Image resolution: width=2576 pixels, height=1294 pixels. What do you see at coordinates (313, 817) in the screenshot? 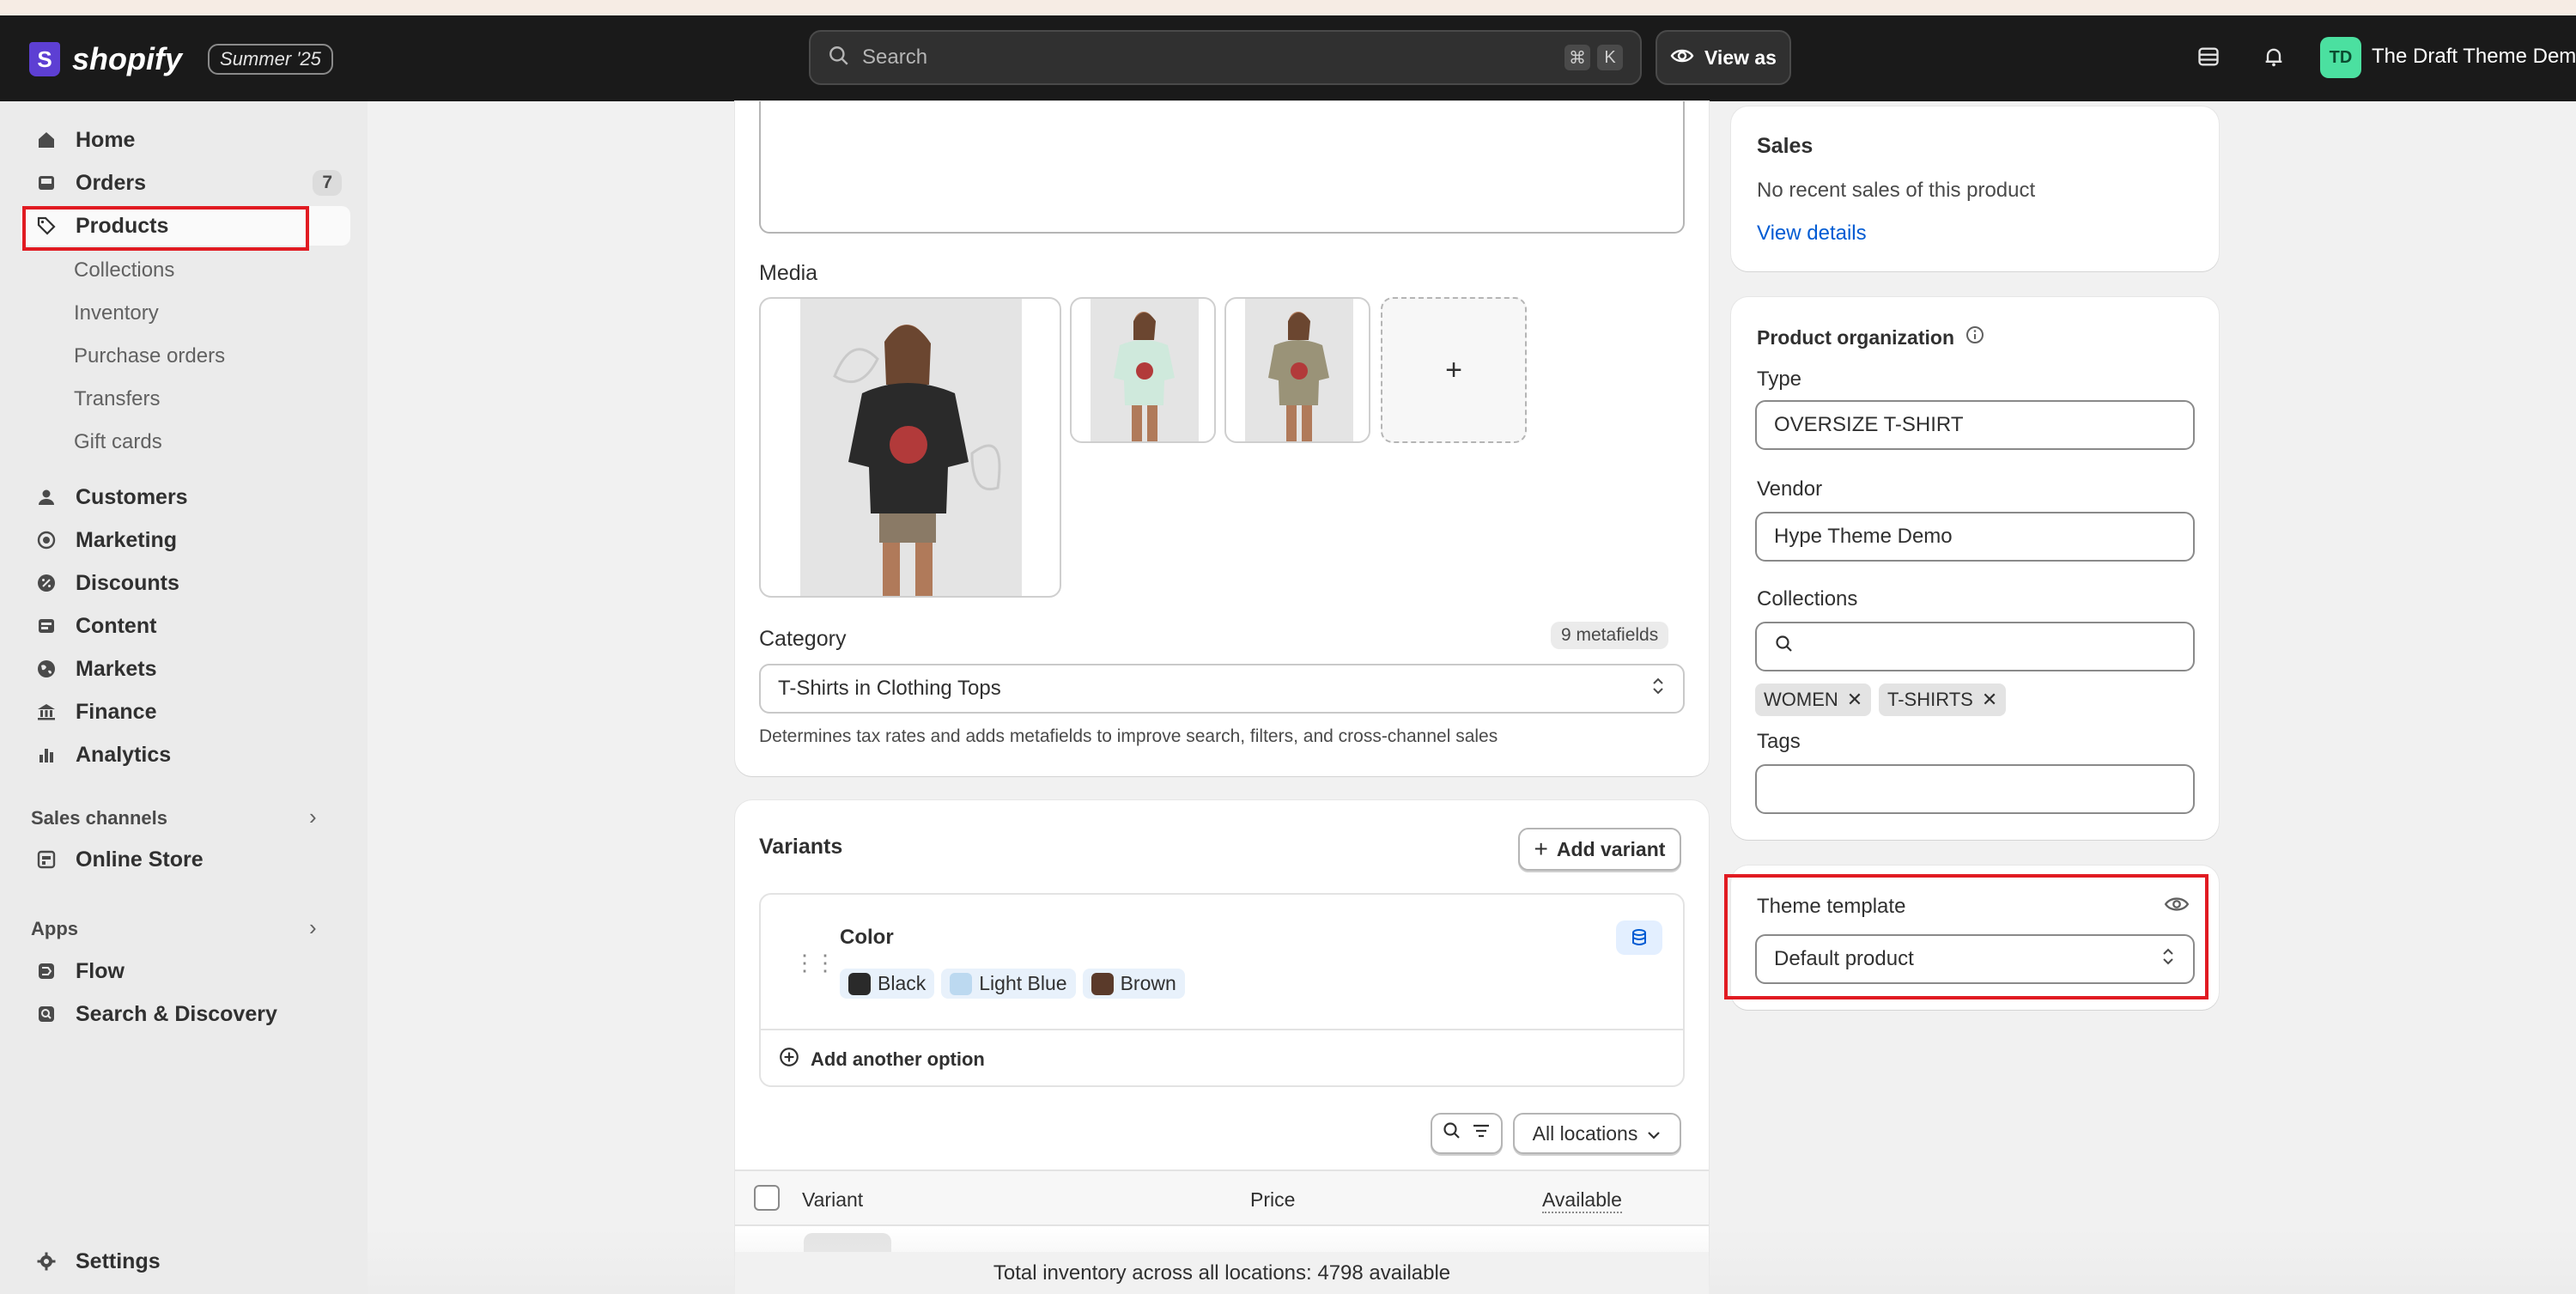
I see `sales-channels-chevron-icon: ›` at bounding box center [313, 817].